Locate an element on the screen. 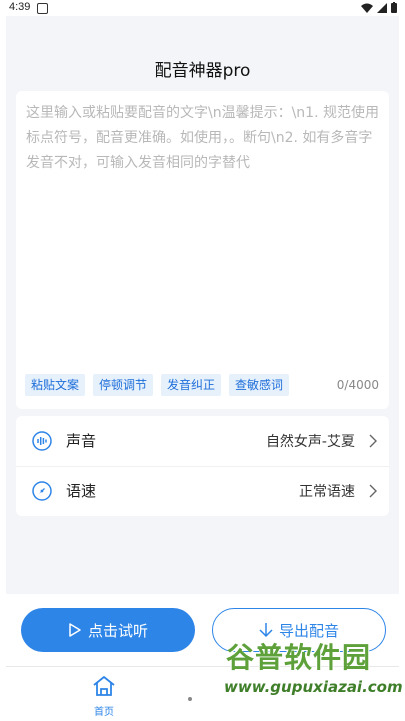 This screenshot has width=405, height=721. voice-setting-row: 声音 自然女声-艾夏 is located at coordinates (202, 441).